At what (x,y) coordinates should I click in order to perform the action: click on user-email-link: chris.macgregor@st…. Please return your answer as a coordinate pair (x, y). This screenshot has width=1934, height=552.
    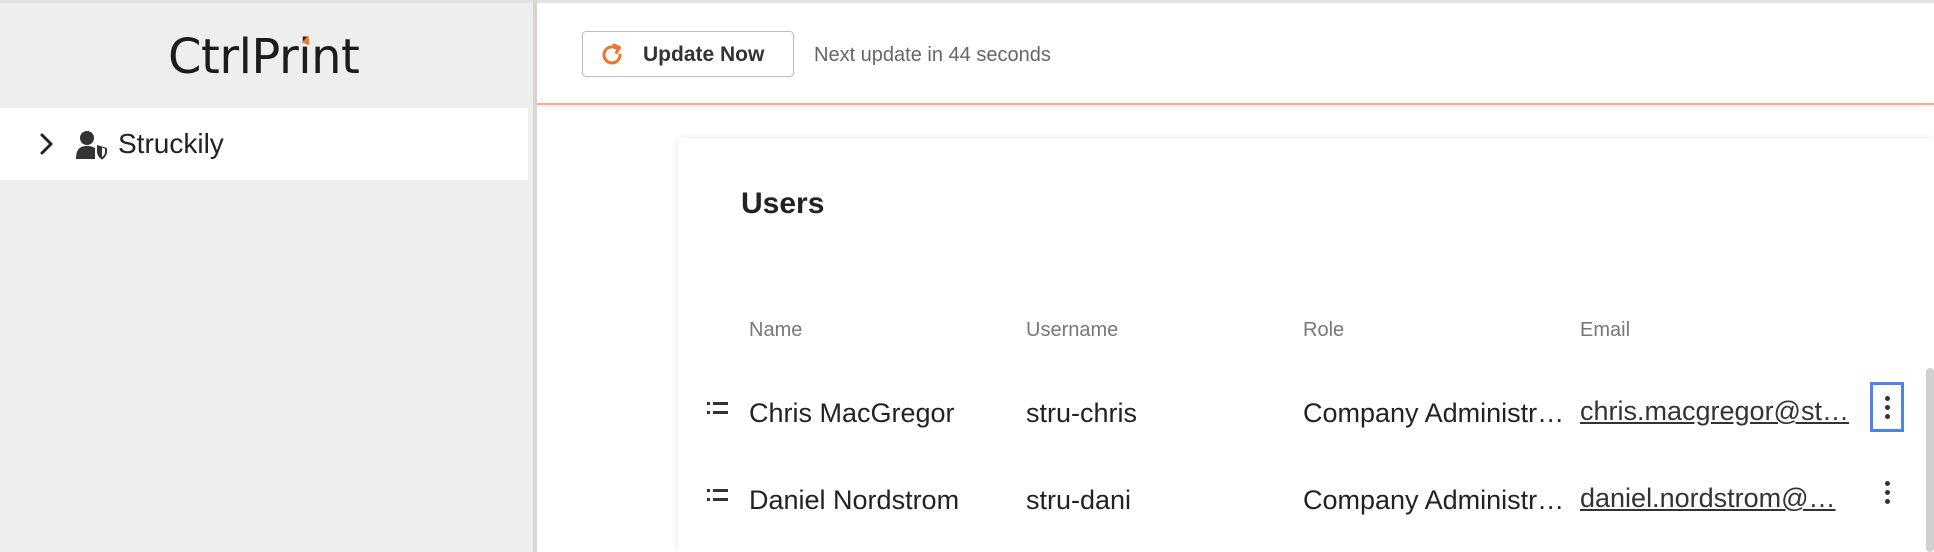
    Looking at the image, I should click on (1718, 411).